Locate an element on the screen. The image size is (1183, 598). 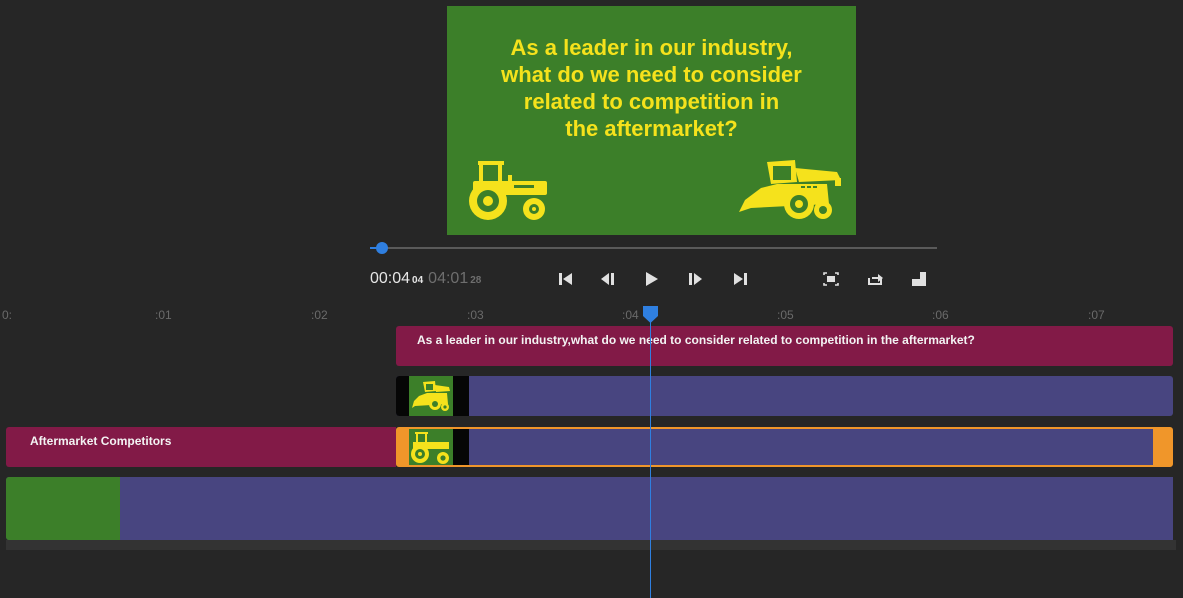
preview-caption-line: the aftermarket? is located at coordinates (651, 128).